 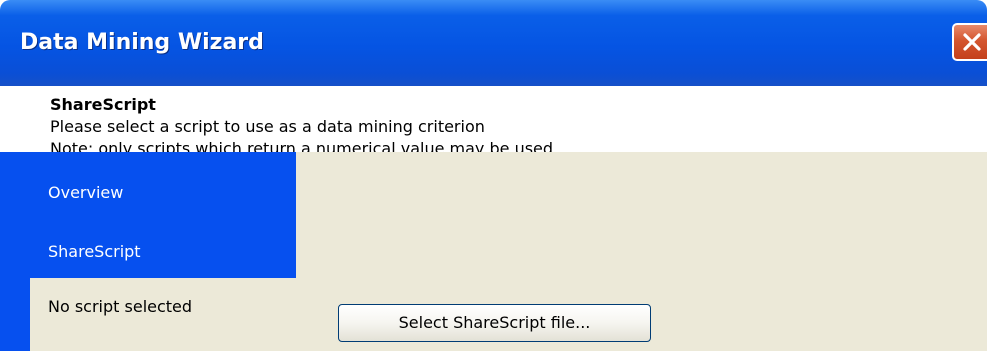 What do you see at coordinates (94, 252) in the screenshot?
I see `sidebar-item-sharescript: ShareScript` at bounding box center [94, 252].